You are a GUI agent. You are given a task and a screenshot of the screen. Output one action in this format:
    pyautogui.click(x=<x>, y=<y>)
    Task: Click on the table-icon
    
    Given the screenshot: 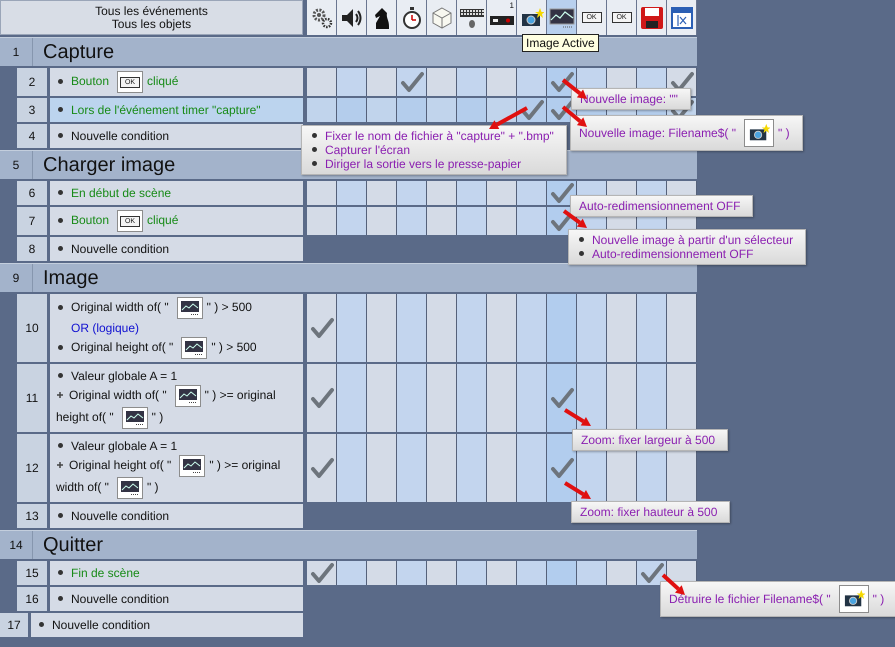 What is the action you would take?
    pyautogui.click(x=682, y=18)
    